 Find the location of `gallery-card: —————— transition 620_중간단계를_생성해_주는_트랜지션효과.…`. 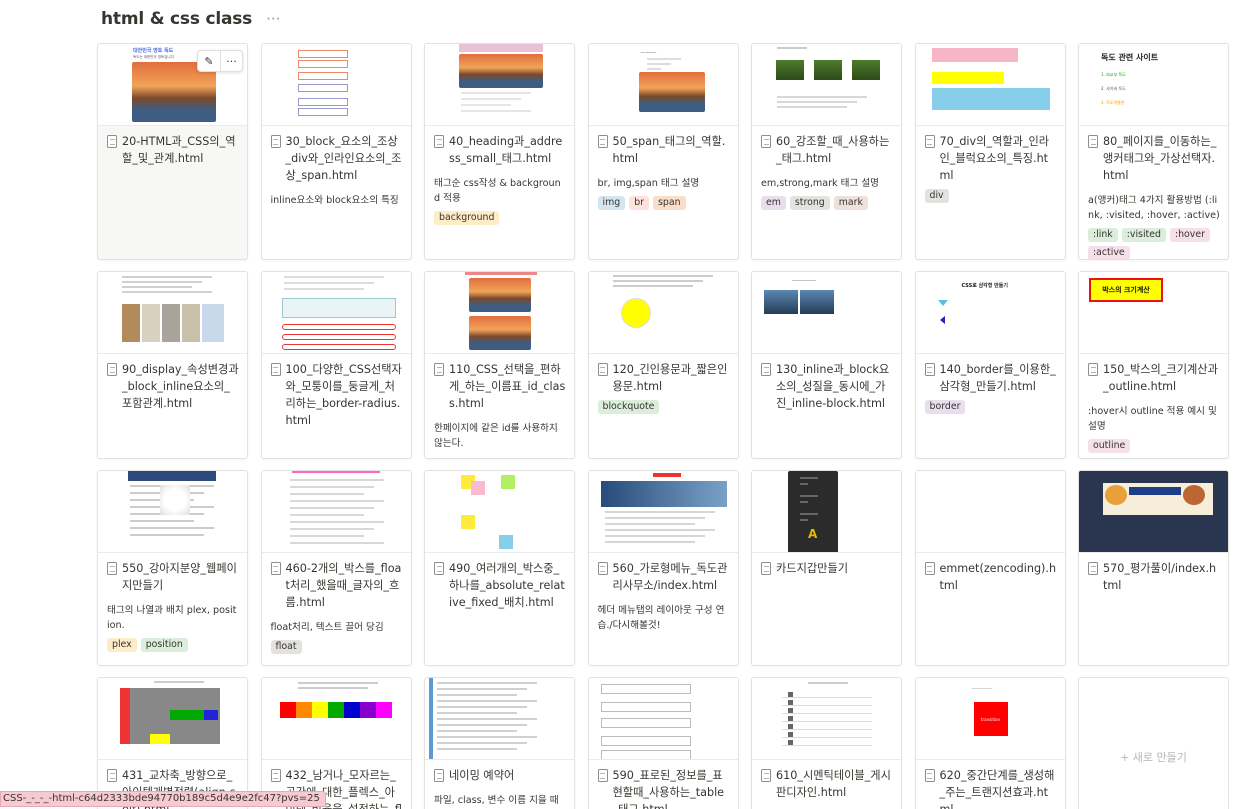

gallery-card: —————— transition 620_중간단계를_생성해_주는_트랜지션효과.… is located at coordinates (990, 743).